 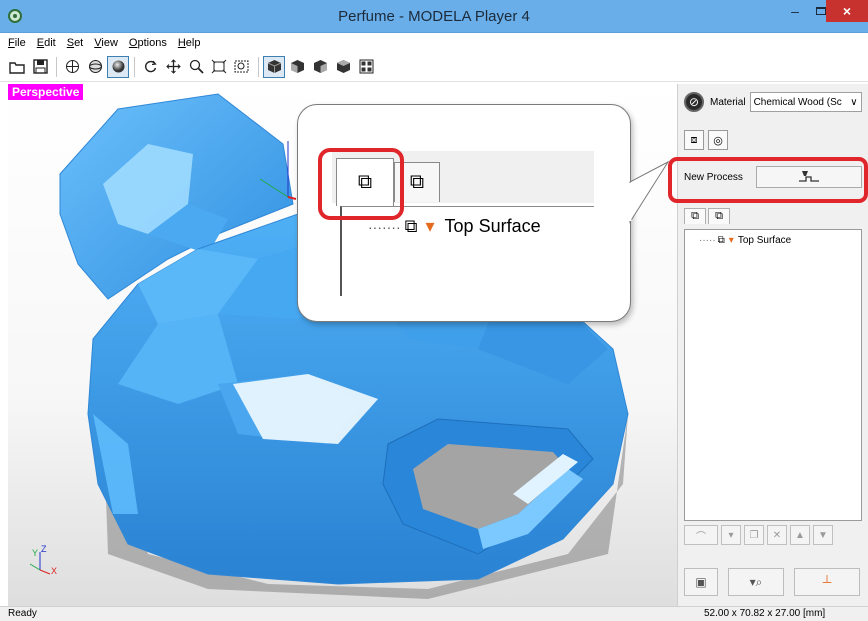 I want to click on move-down-icon: ▼, so click(x=823, y=535).